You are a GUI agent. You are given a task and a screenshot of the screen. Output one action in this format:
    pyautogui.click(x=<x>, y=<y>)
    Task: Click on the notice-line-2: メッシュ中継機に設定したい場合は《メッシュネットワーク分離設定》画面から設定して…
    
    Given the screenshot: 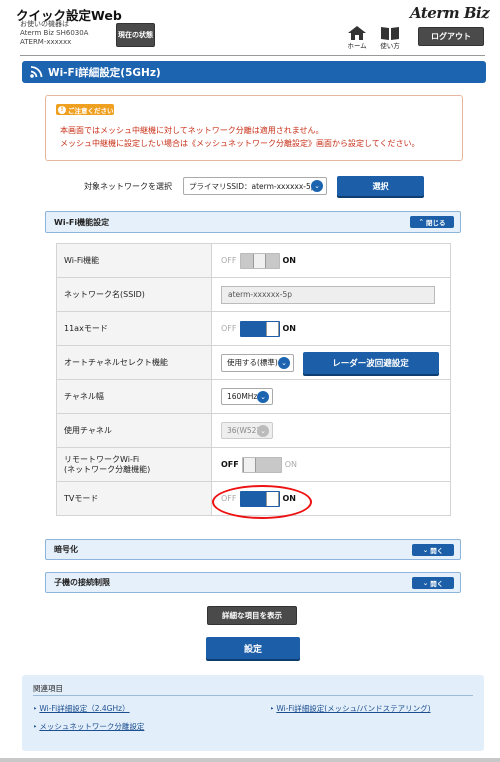 What is the action you would take?
    pyautogui.click(x=240, y=143)
    